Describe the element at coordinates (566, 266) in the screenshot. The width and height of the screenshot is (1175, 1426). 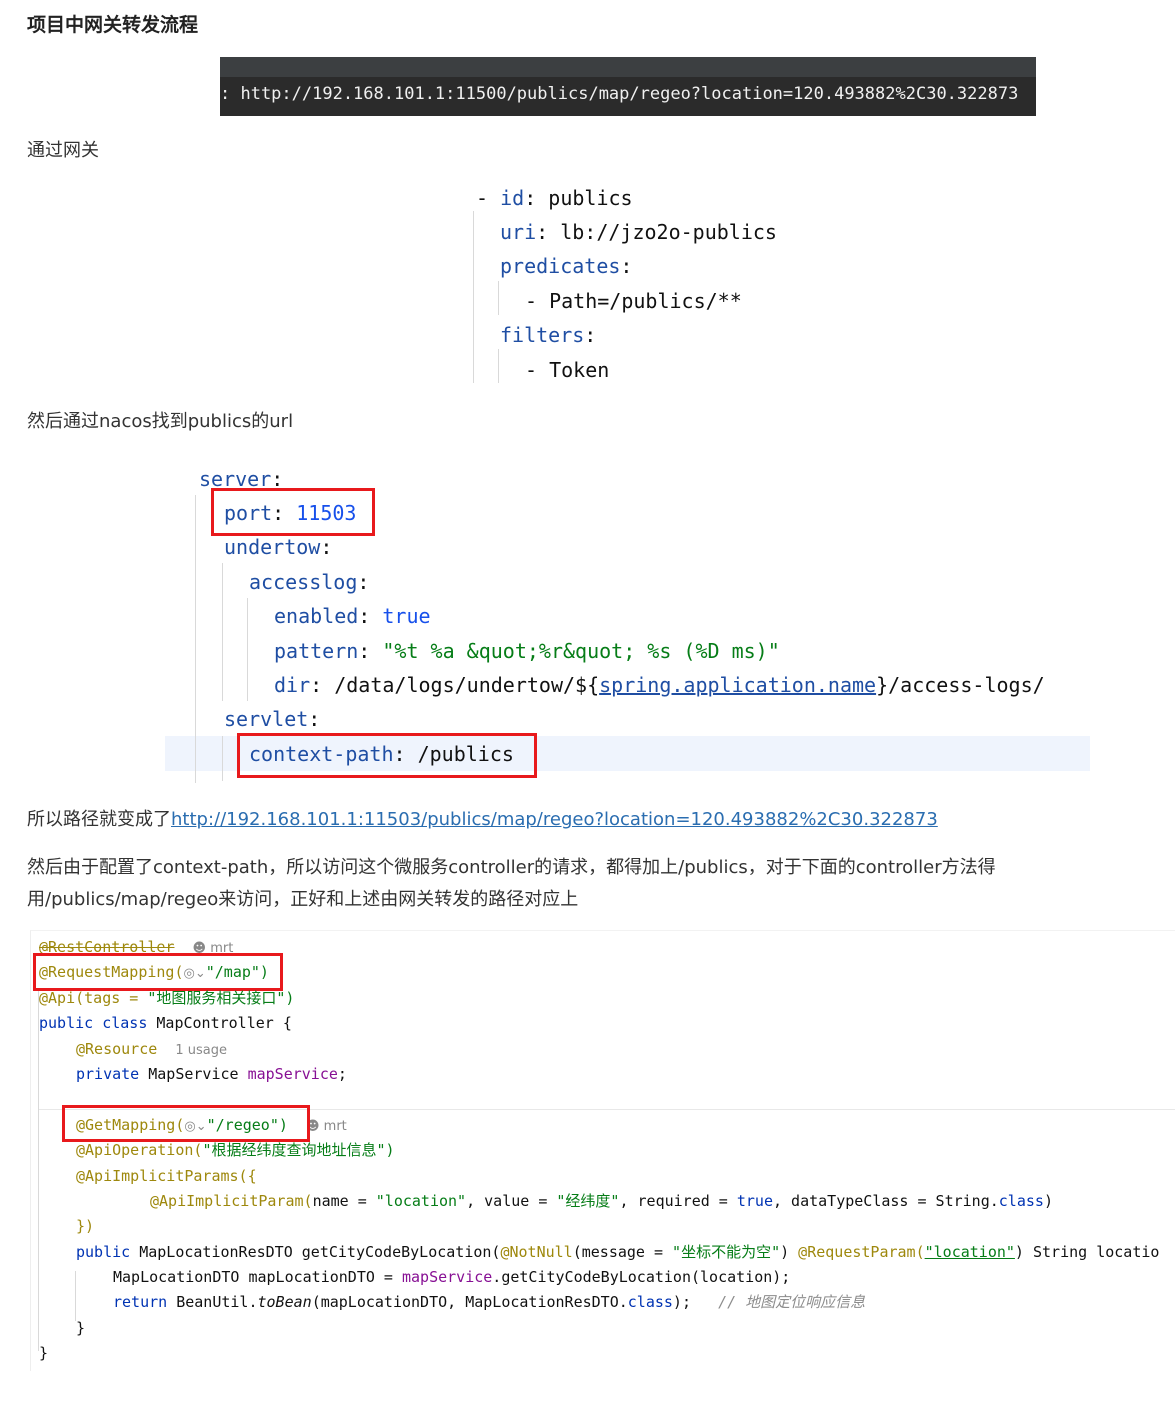
I see `yaml-line-predicates: predicates:` at that location.